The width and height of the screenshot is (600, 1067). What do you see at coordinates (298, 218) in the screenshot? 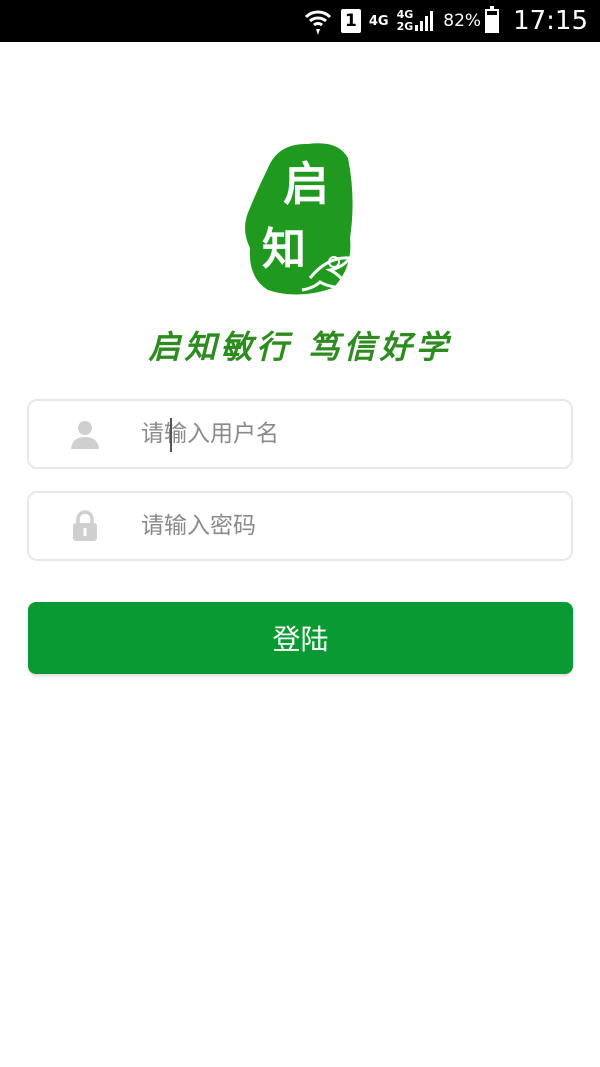
I see `app-logo: 启 知` at bounding box center [298, 218].